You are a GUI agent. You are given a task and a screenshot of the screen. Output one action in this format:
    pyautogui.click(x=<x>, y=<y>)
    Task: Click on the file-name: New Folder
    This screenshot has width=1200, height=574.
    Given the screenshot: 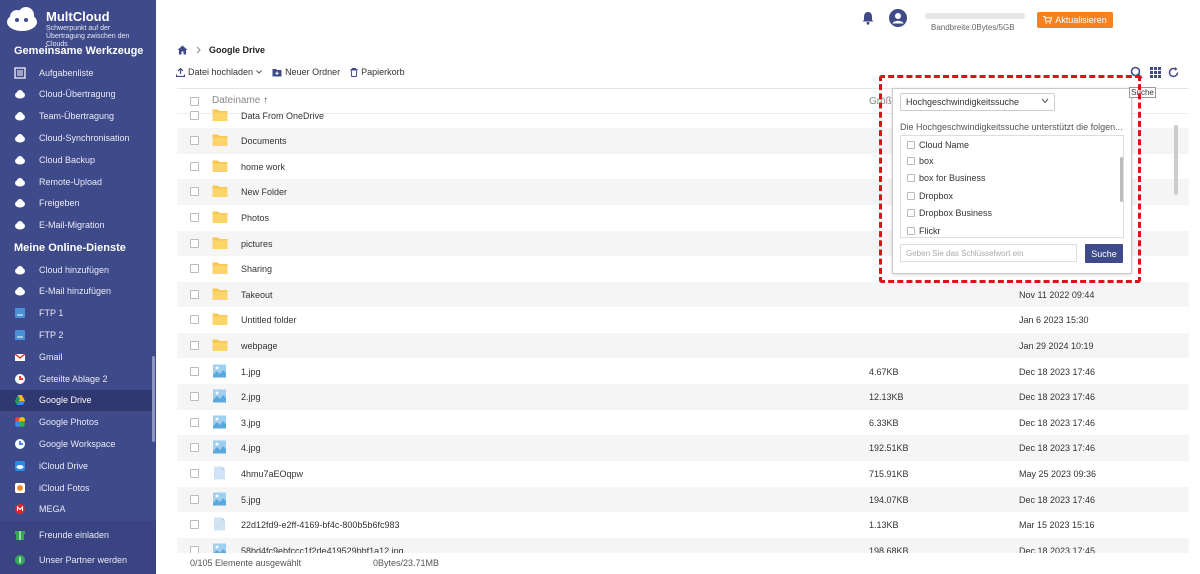 What is the action you would take?
    pyautogui.click(x=264, y=192)
    